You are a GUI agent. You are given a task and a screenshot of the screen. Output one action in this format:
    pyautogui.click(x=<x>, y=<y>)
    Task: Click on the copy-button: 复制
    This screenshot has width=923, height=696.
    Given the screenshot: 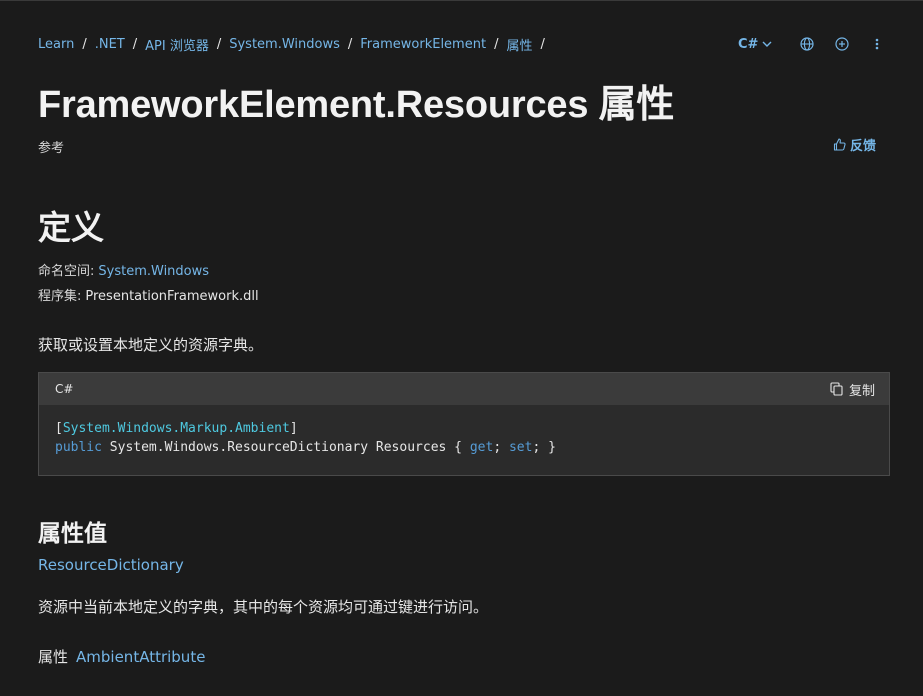 What is the action you would take?
    pyautogui.click(x=852, y=389)
    